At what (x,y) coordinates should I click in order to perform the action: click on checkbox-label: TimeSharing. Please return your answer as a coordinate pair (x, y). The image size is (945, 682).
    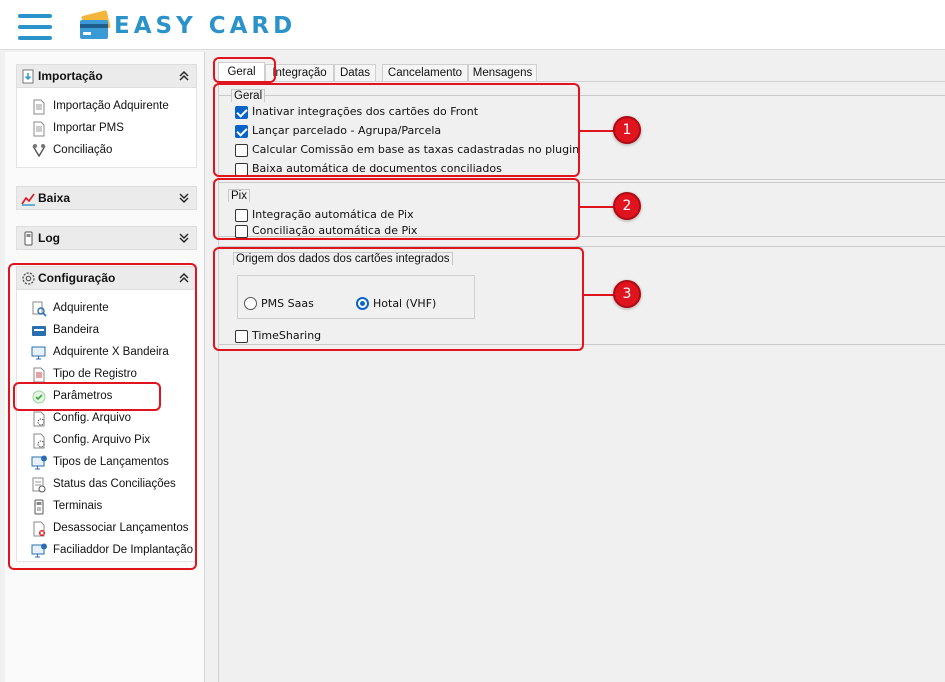
    Looking at the image, I should click on (287, 335).